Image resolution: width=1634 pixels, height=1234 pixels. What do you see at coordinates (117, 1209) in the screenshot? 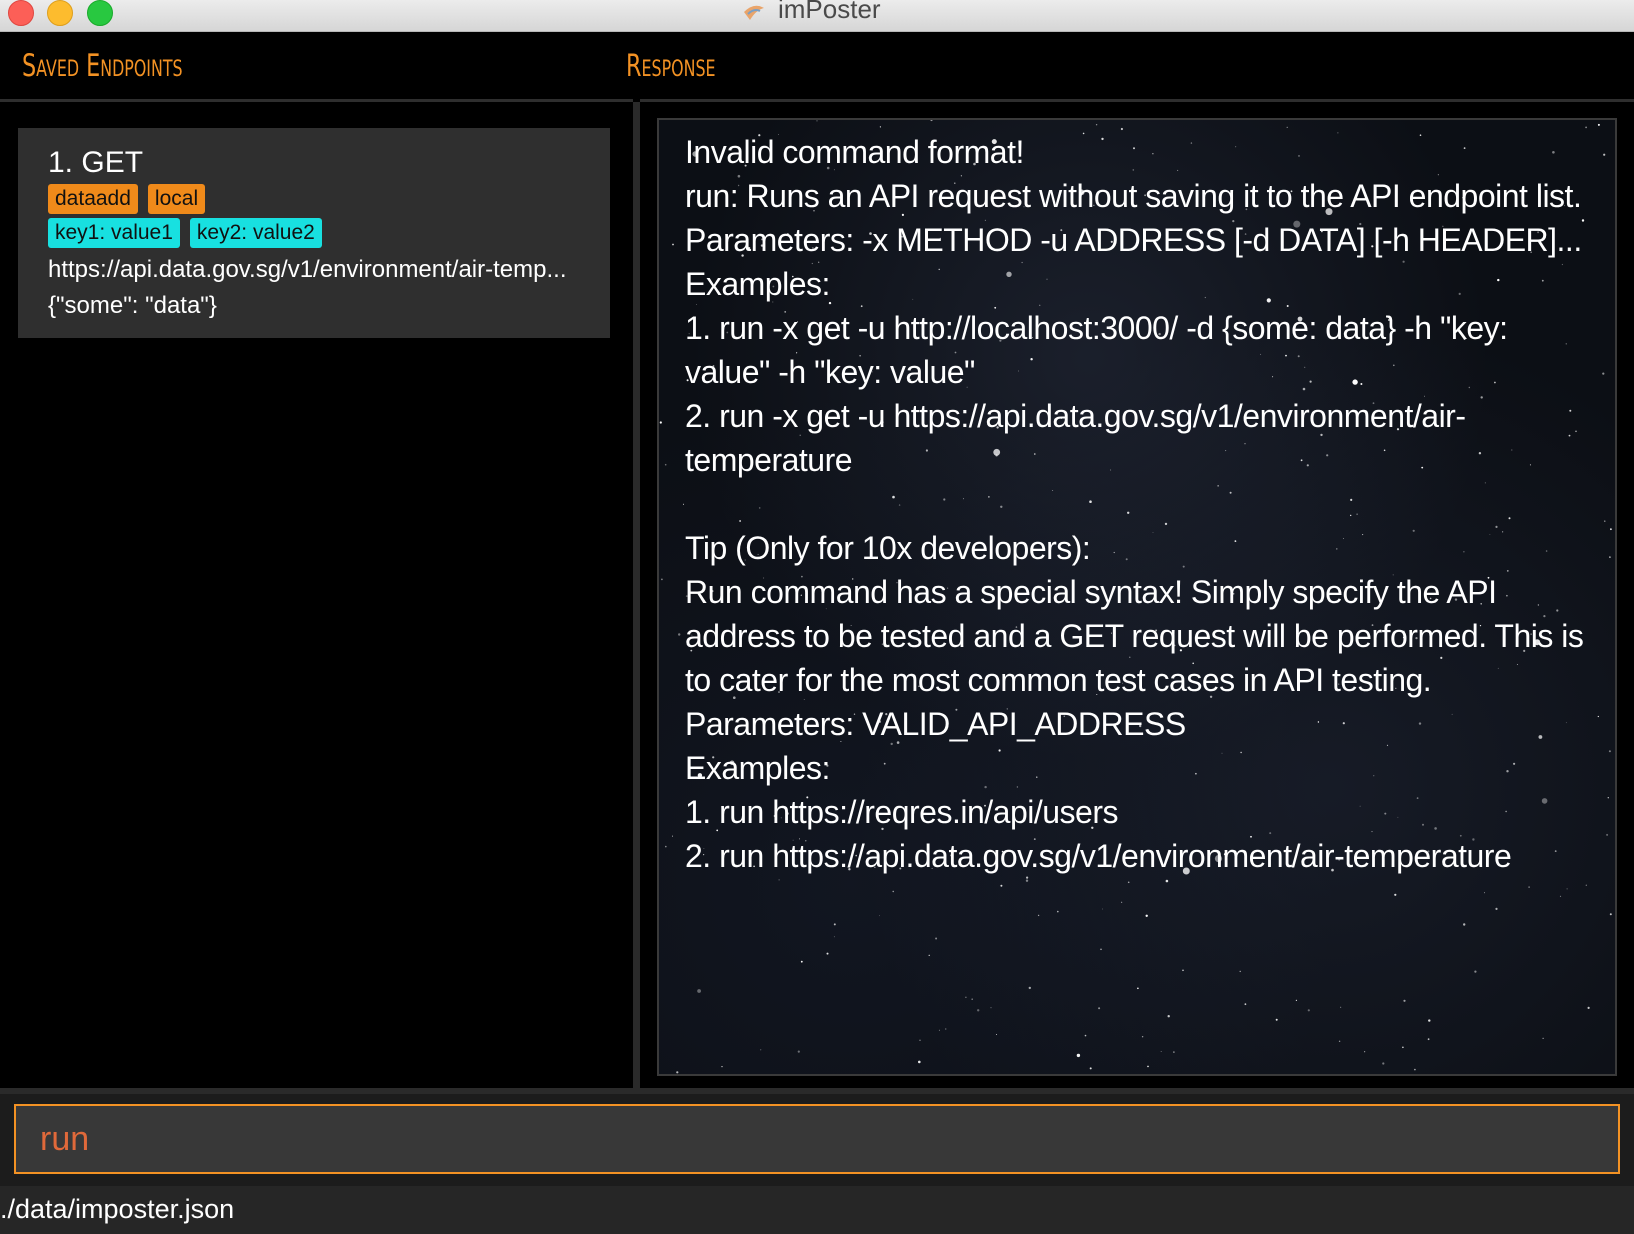
I see `status-file-path: ./data/imposter.json` at bounding box center [117, 1209].